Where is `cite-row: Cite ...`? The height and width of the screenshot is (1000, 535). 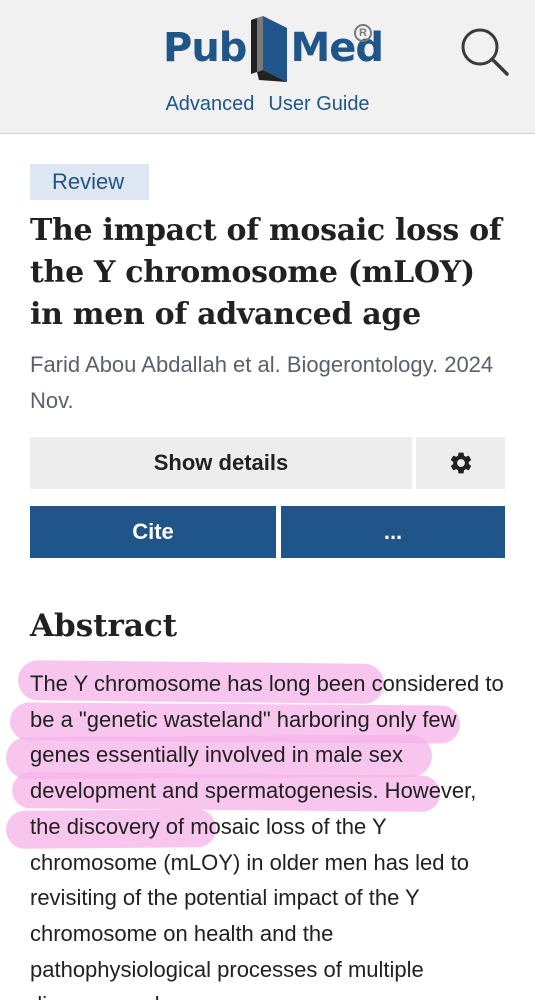
cite-row: Cite ... is located at coordinates (267, 532).